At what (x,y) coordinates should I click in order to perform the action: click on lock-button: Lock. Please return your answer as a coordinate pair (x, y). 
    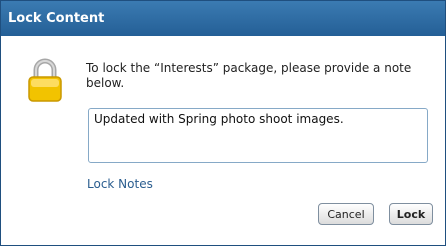
    Looking at the image, I should click on (411, 214).